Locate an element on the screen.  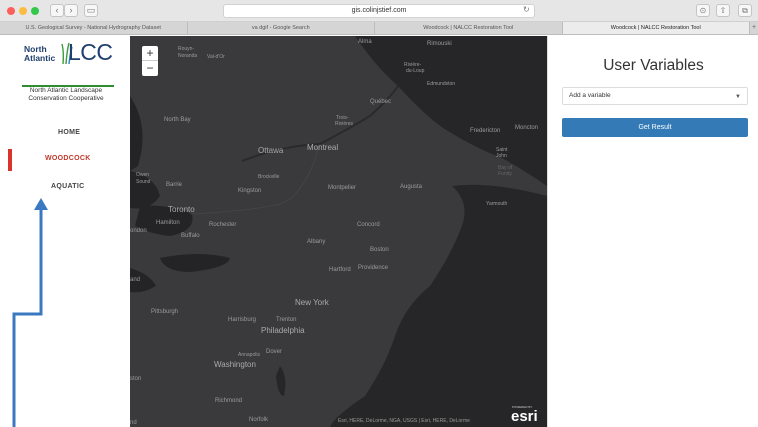
map-label: Fundy is located at coordinates (505, 174).